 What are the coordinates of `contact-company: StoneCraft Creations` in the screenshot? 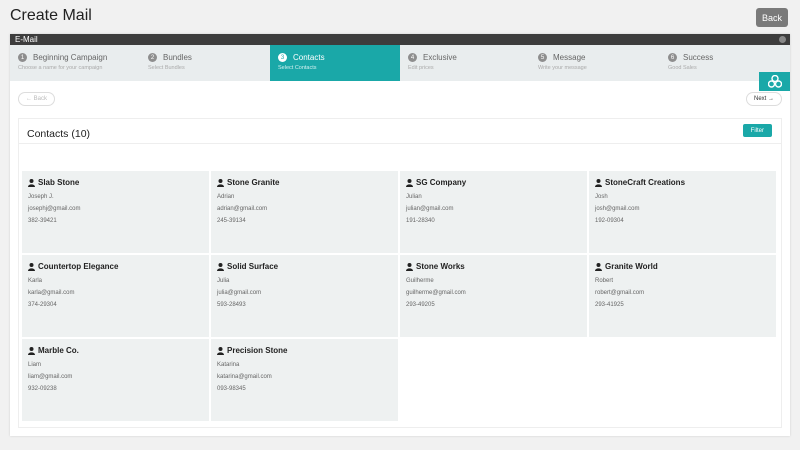 It's located at (645, 182).